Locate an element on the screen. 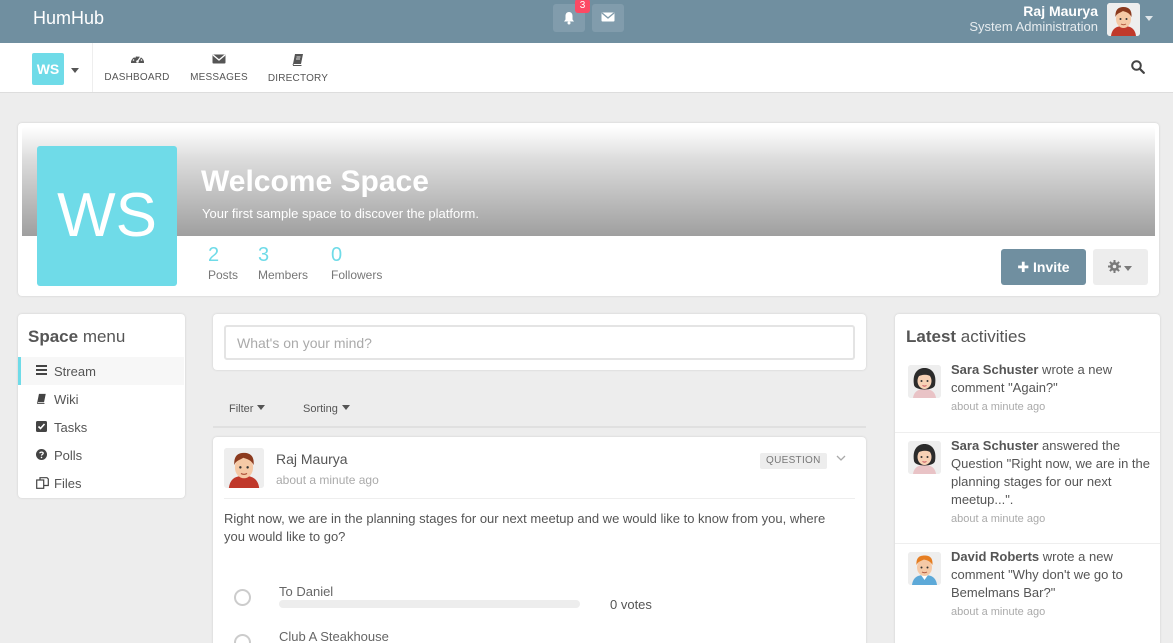 The height and width of the screenshot is (643, 1173). bell-icon is located at coordinates (569, 18).